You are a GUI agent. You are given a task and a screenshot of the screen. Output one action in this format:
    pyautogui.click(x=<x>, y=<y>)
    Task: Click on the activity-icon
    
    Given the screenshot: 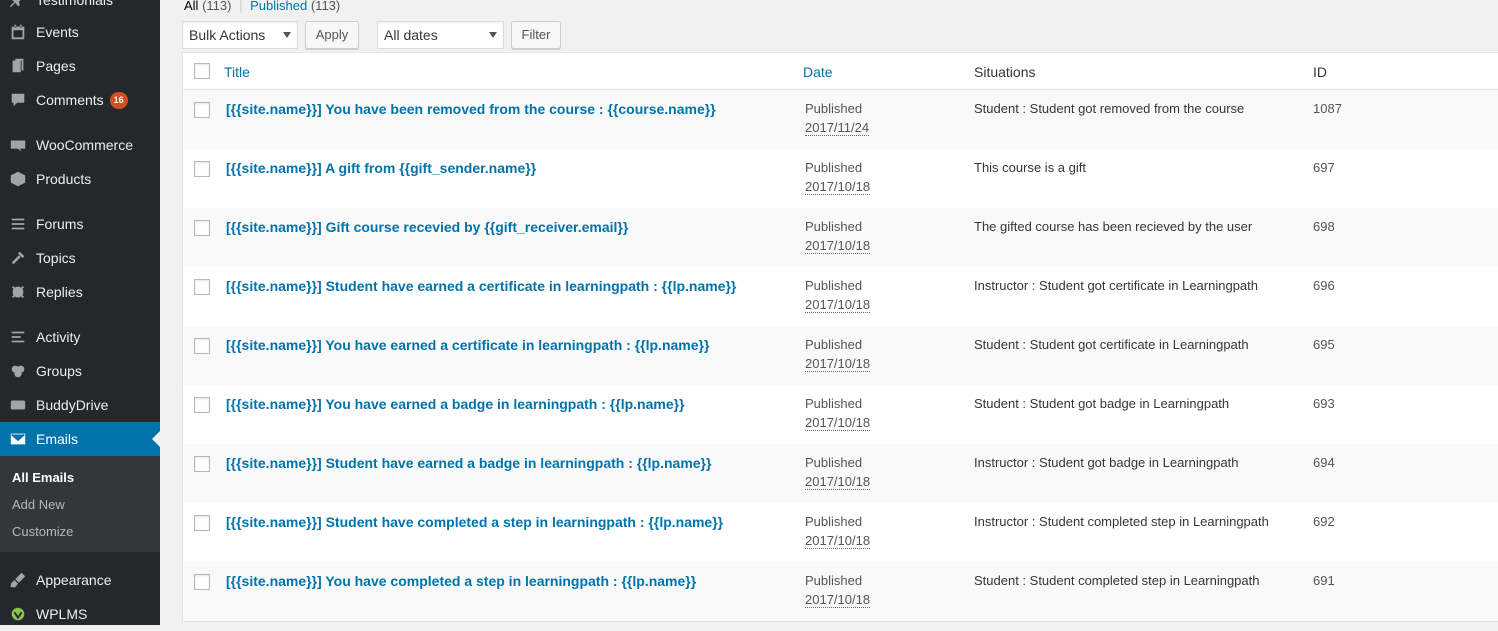 What is the action you would take?
    pyautogui.click(x=18, y=337)
    